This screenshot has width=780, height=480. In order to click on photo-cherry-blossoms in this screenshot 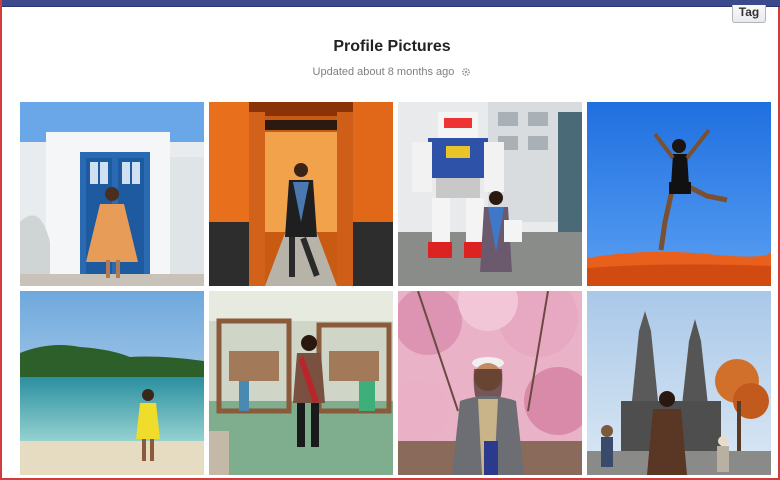, I will do `click(490, 383)`.